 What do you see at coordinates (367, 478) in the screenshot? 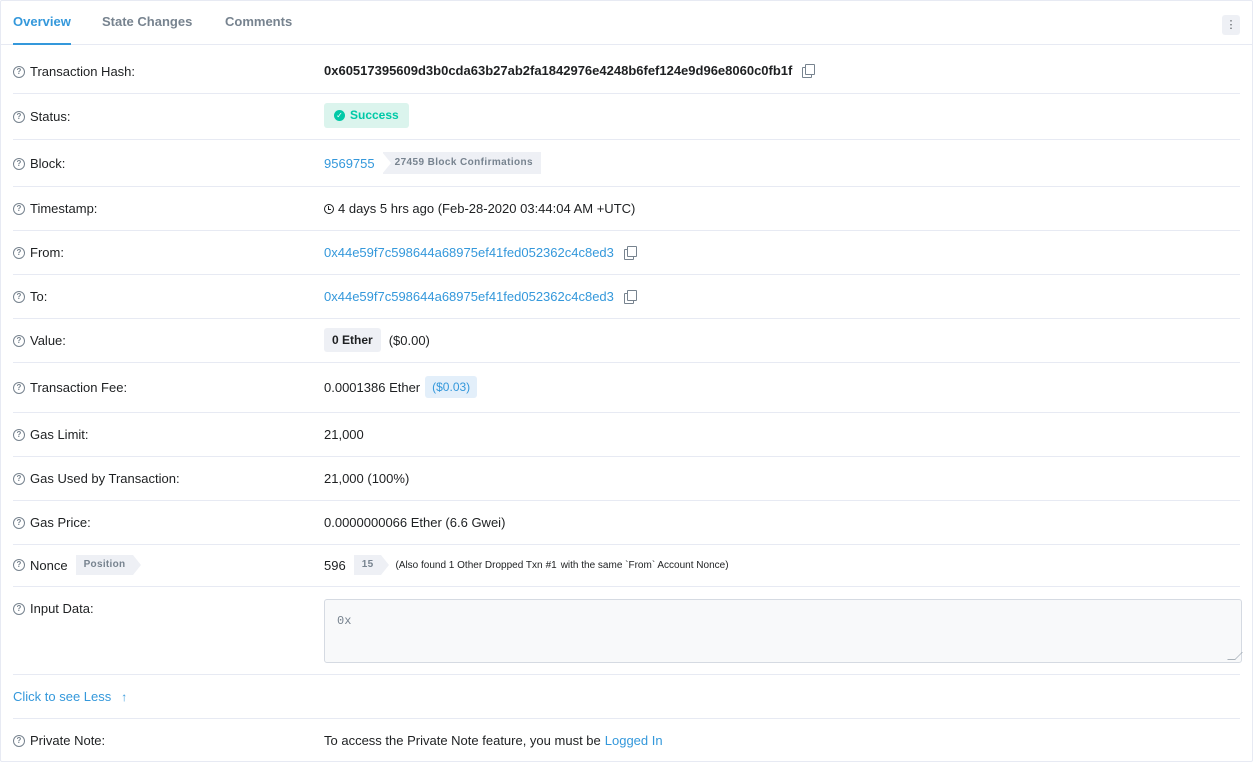
I see `gas-used-value: 21,000 (100%)` at bounding box center [367, 478].